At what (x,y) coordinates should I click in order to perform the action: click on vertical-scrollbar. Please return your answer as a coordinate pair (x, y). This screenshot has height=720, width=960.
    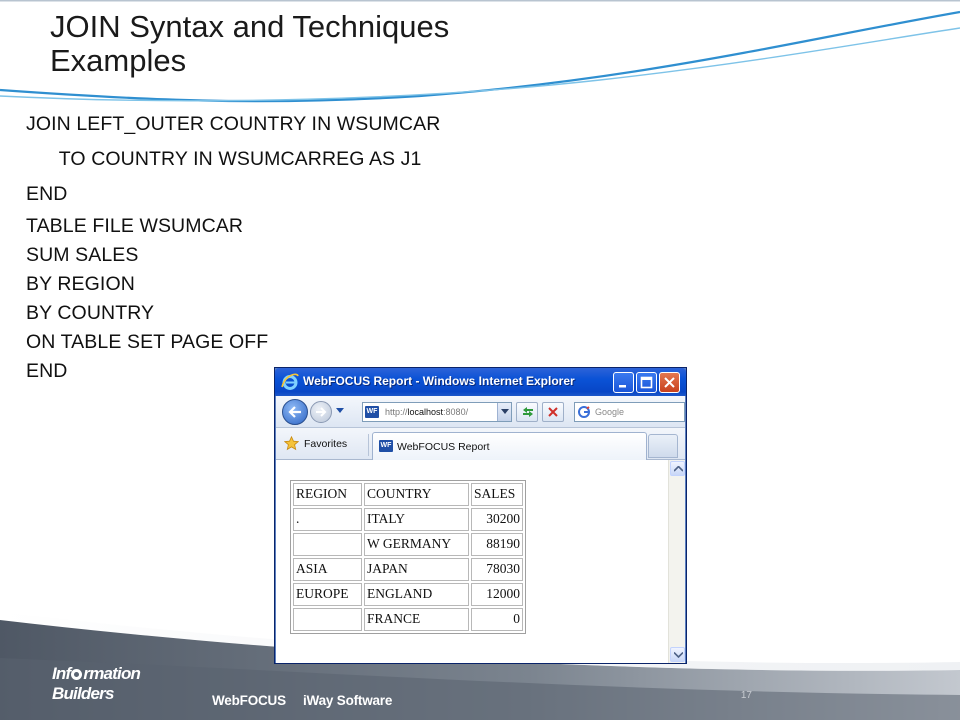
    Looking at the image, I should click on (676, 561).